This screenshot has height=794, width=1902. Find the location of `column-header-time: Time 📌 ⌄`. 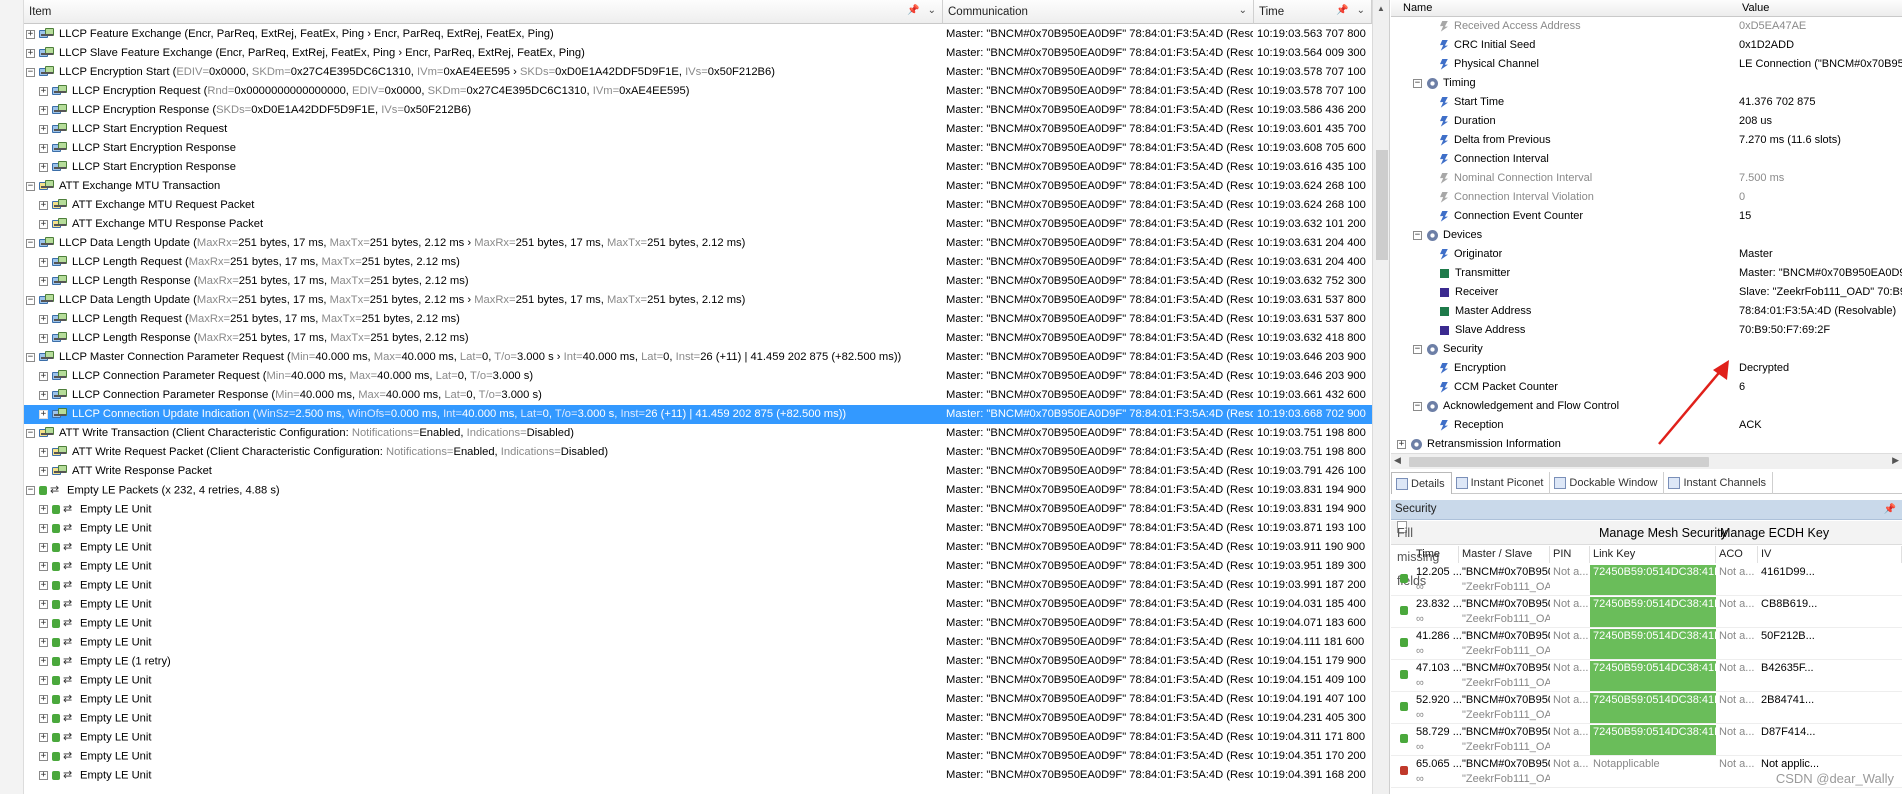

column-header-time: Time 📌 ⌄ is located at coordinates (1313, 12).